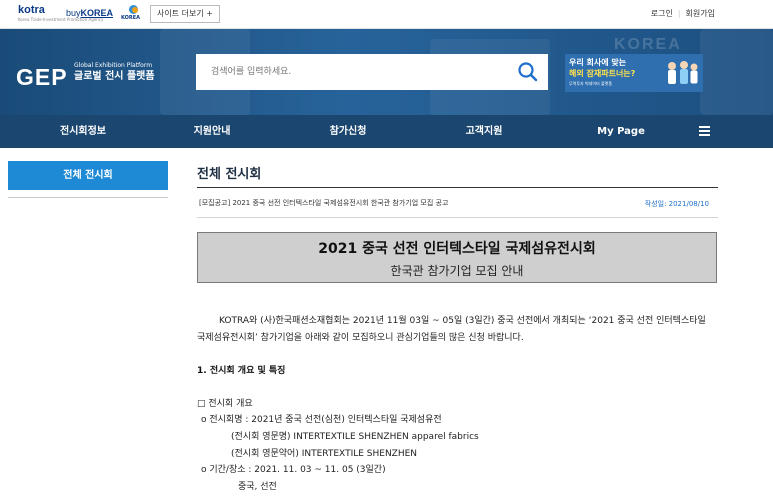 The height and width of the screenshot is (498, 773). I want to click on people-illustration-icon, so click(683, 72).